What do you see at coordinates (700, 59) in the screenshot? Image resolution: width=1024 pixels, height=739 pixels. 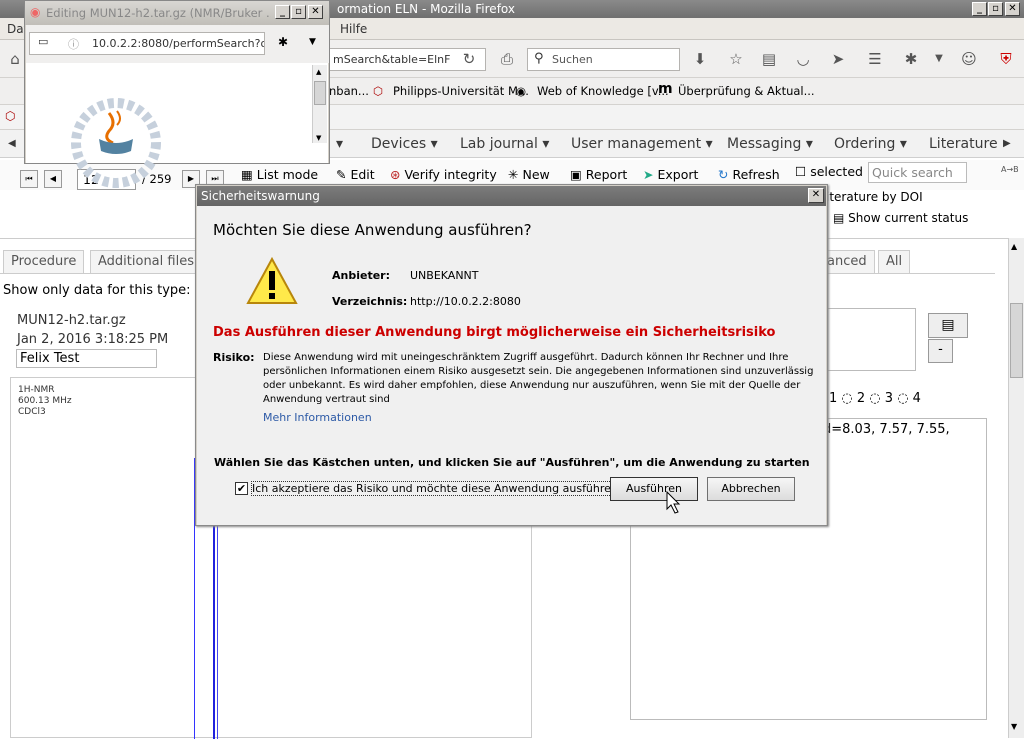 I see `download-icon: ⬇` at bounding box center [700, 59].